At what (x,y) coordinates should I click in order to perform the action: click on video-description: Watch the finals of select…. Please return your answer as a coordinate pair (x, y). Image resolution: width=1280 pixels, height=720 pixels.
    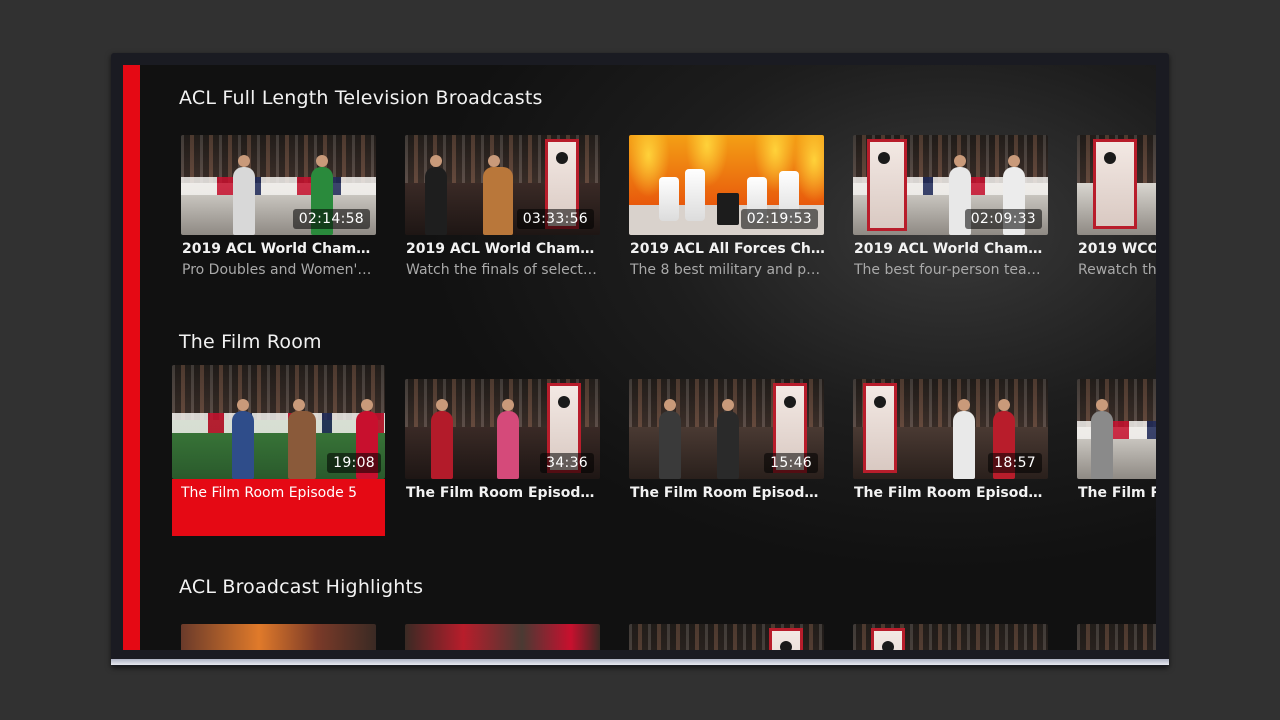
    Looking at the image, I should click on (501, 270).